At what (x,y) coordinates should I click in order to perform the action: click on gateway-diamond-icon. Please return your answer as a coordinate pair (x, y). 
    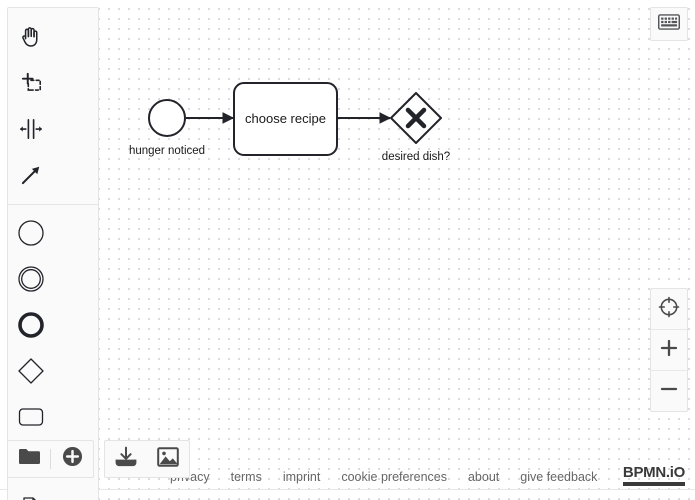
    Looking at the image, I should click on (31, 371).